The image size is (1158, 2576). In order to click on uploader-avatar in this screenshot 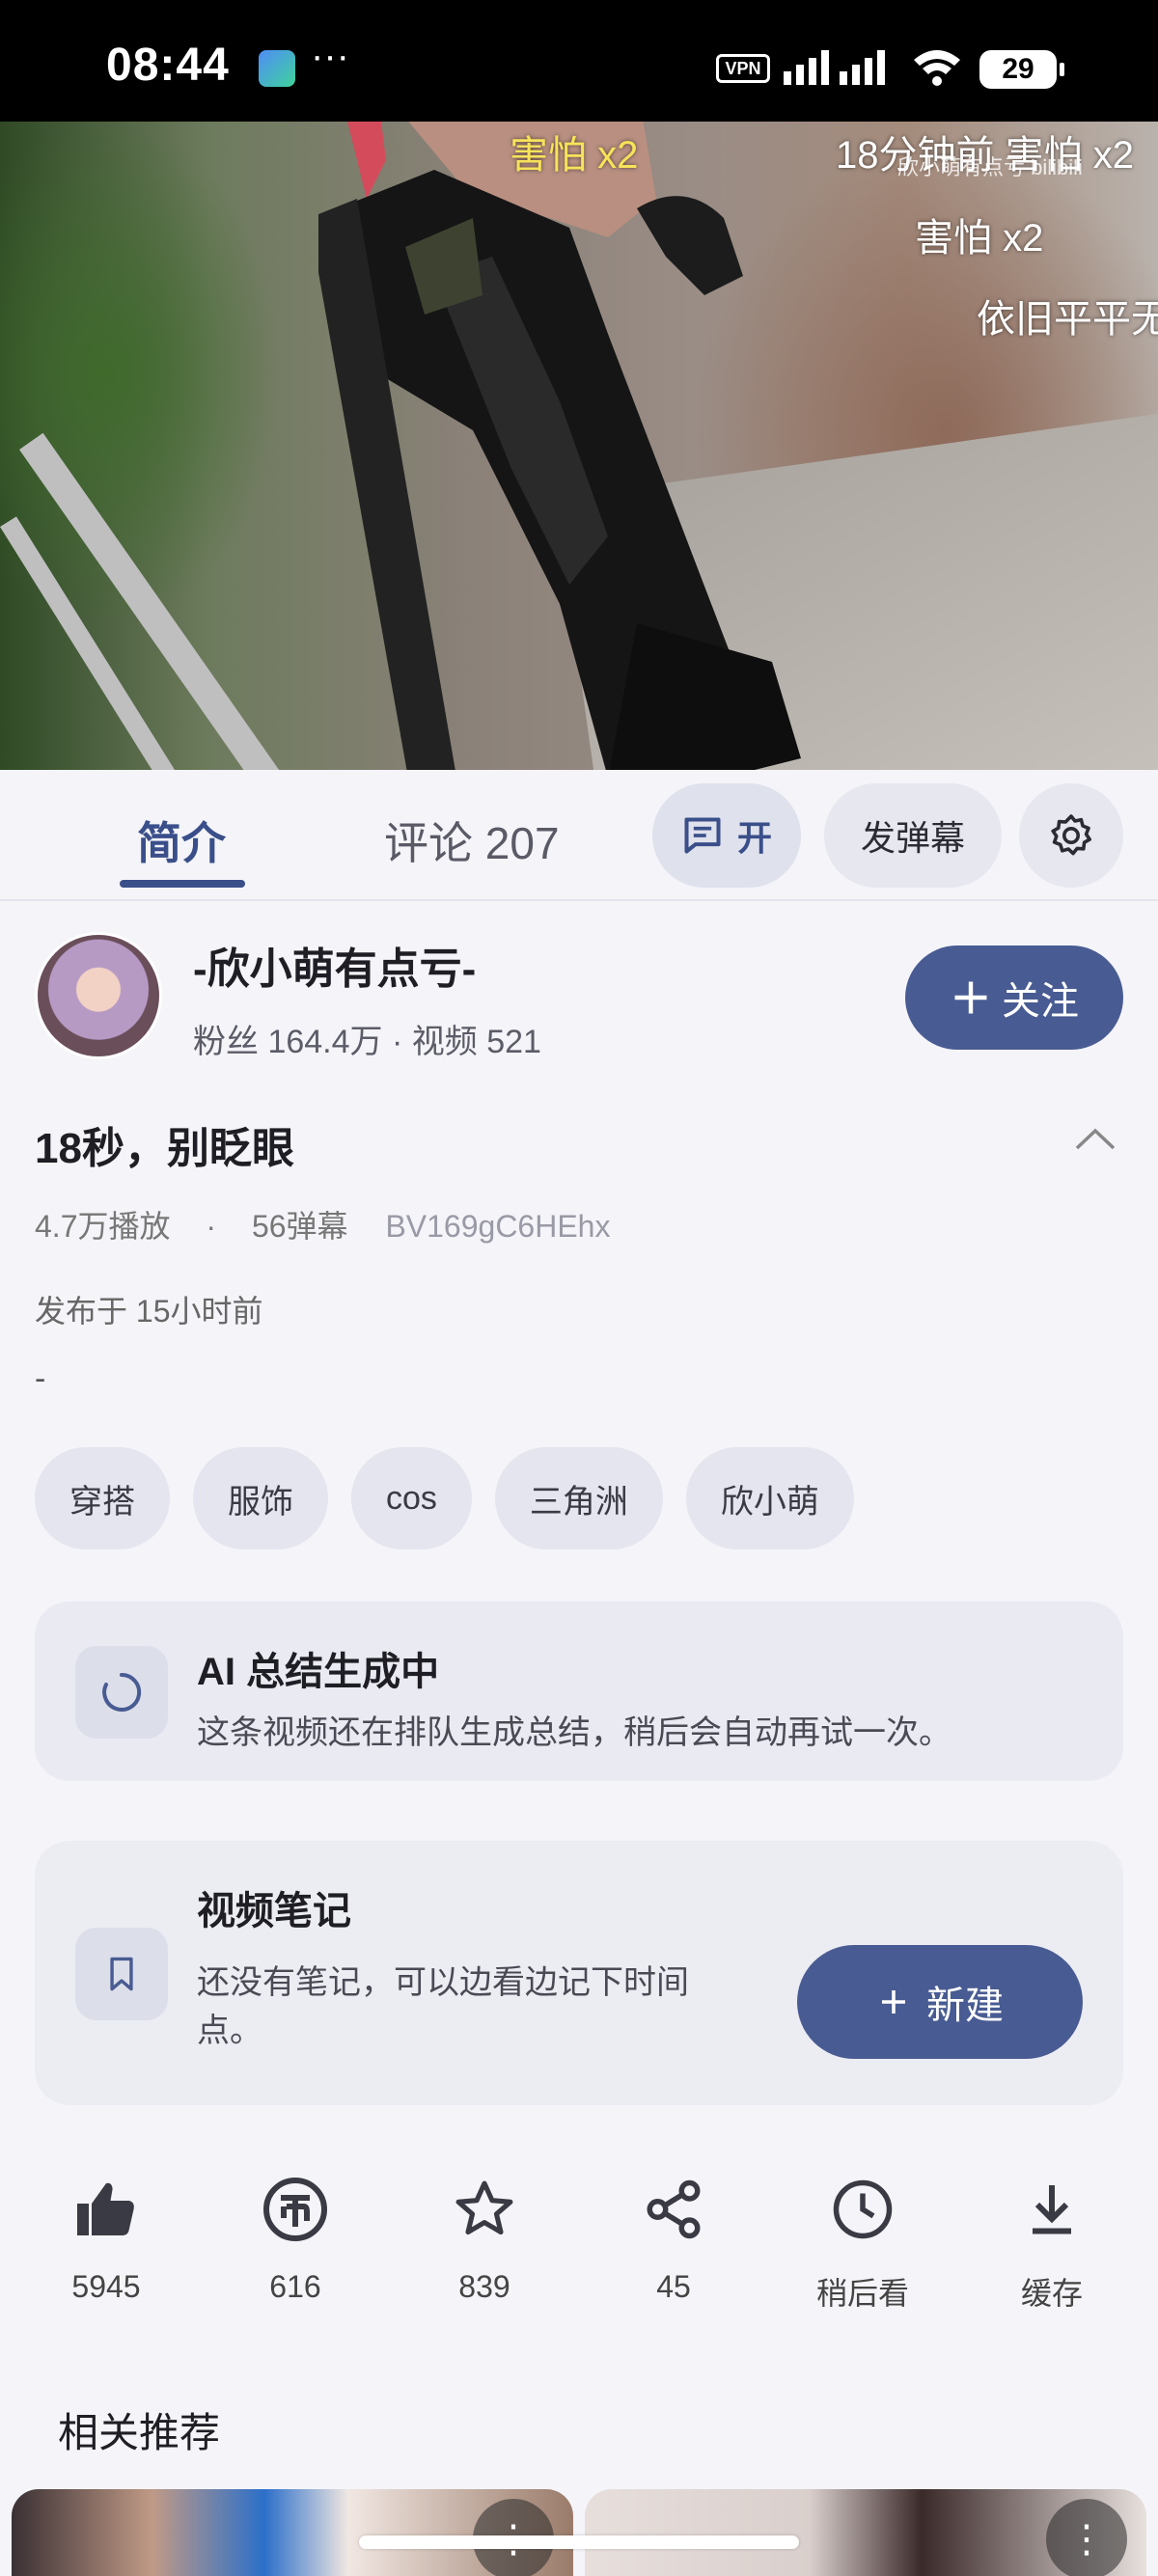, I will do `click(98, 996)`.